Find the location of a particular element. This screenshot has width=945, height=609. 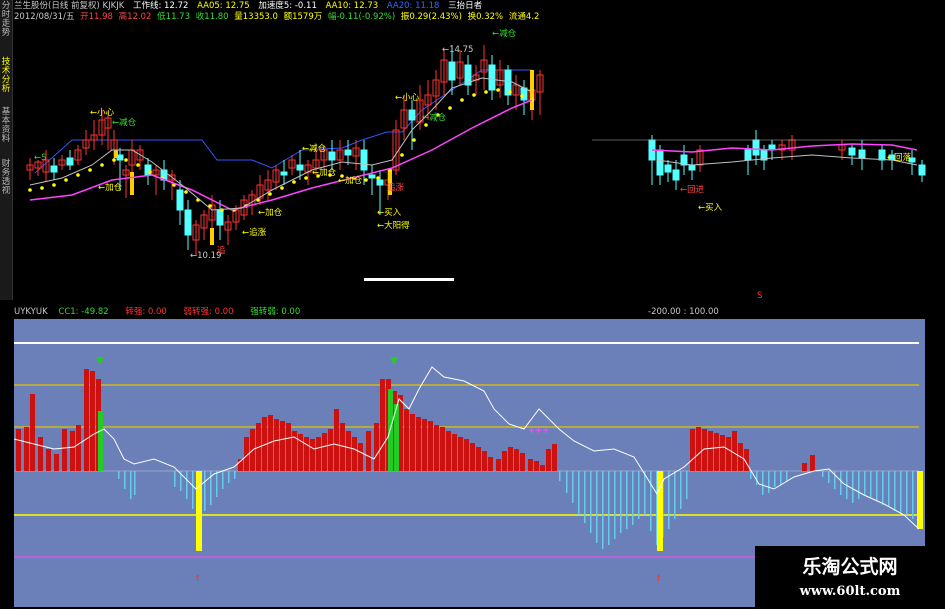

price-high-label: ←14.75 is located at coordinates (457, 50).